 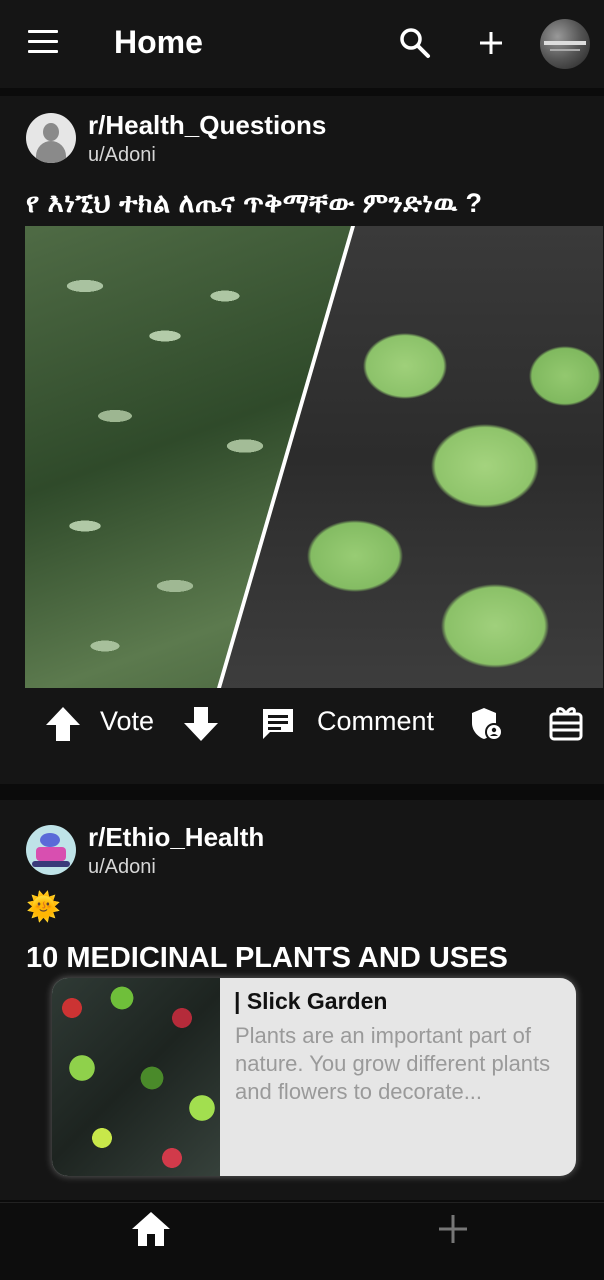 What do you see at coordinates (43, 906) in the screenshot?
I see `post-flair-emoji: 🌞` at bounding box center [43, 906].